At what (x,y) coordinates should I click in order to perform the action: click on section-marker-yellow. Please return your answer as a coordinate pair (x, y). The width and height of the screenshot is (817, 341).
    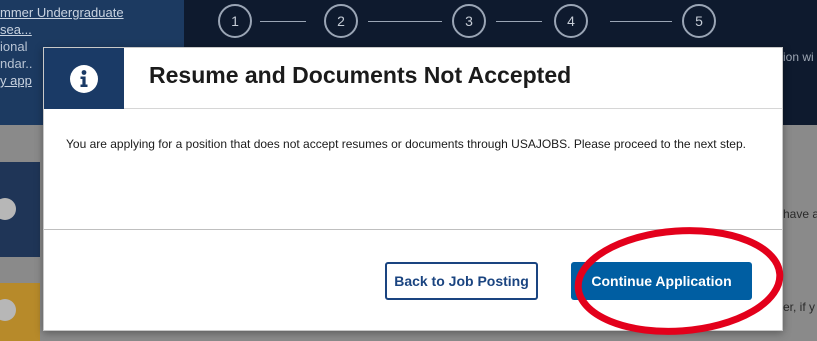
    Looking at the image, I should click on (20, 312).